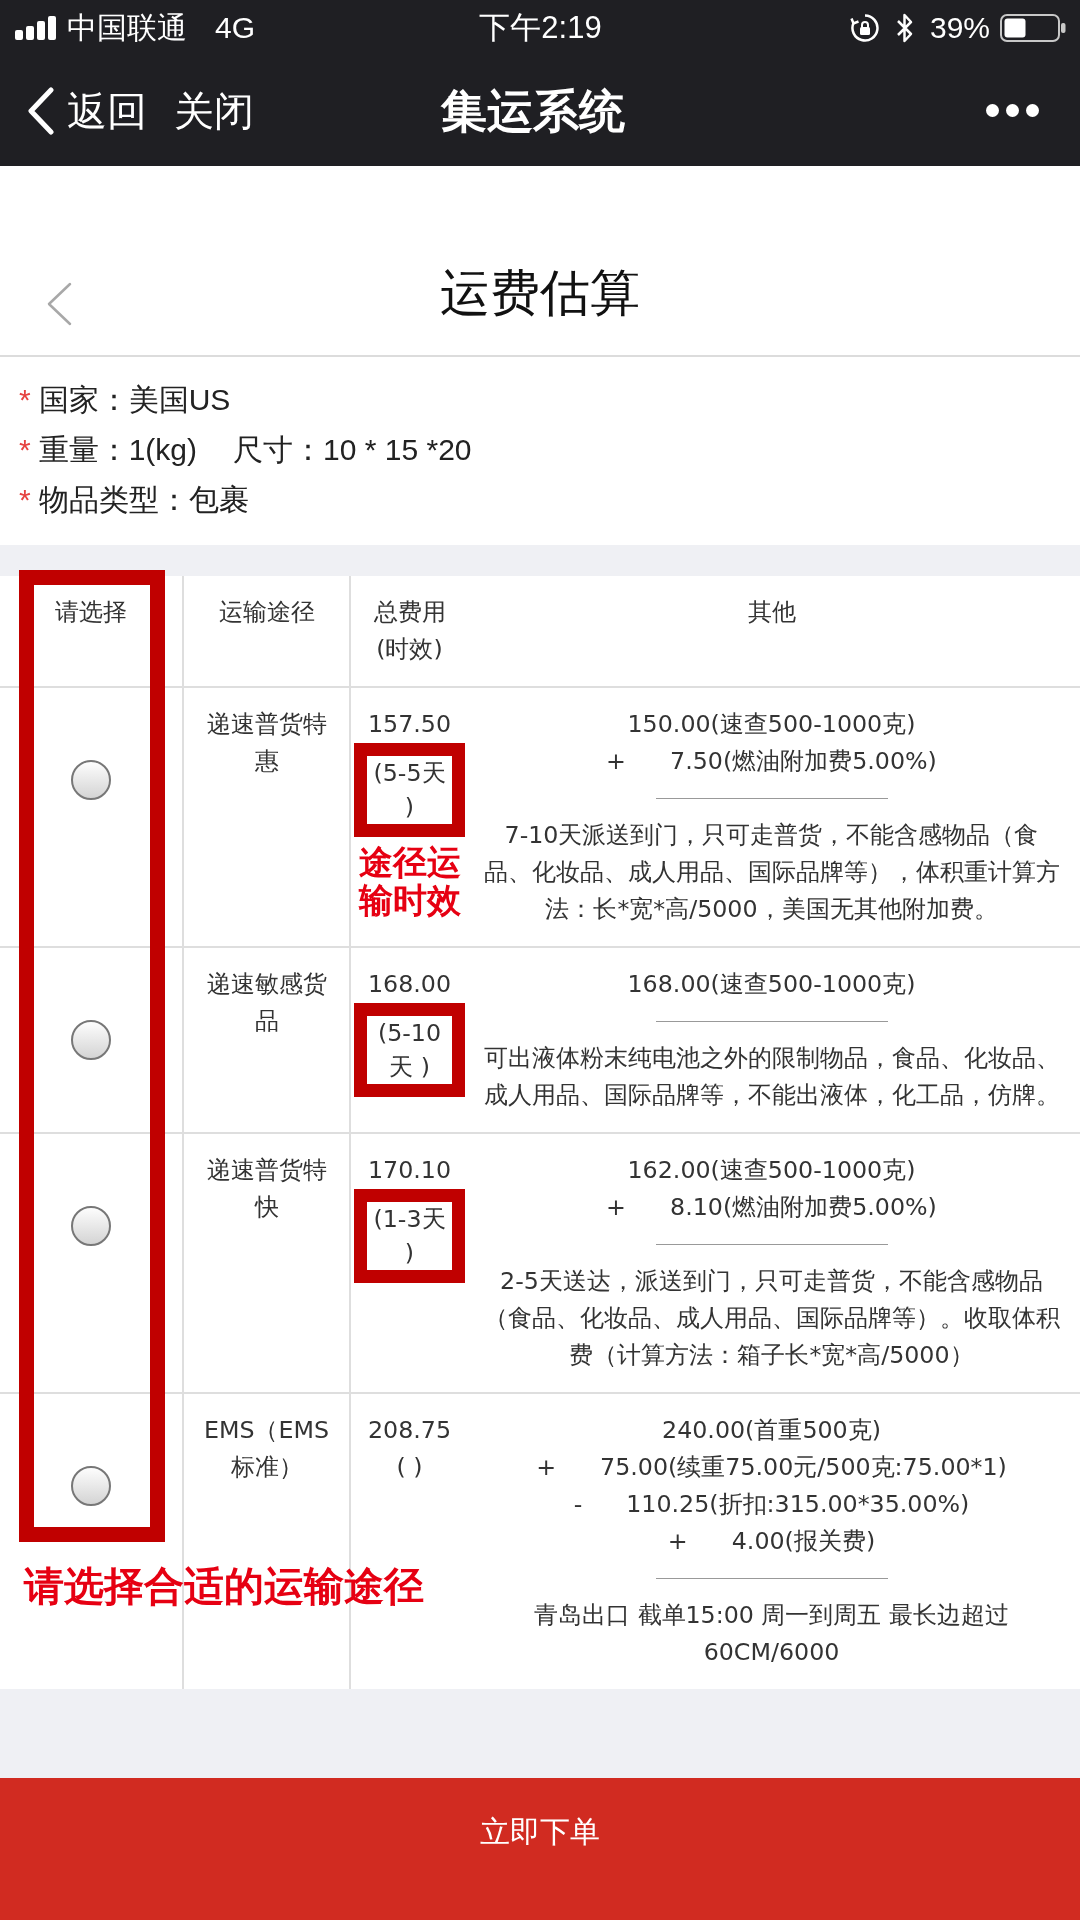 This screenshot has height=1920, width=1080. I want to click on info-text: 国家：美国US, so click(134, 400).